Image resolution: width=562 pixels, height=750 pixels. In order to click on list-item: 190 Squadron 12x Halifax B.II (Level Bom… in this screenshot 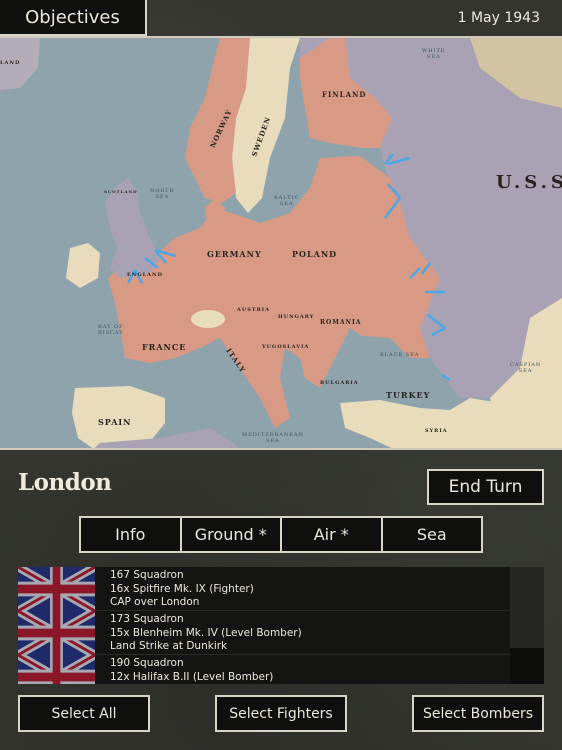, I will do `click(264, 669)`.